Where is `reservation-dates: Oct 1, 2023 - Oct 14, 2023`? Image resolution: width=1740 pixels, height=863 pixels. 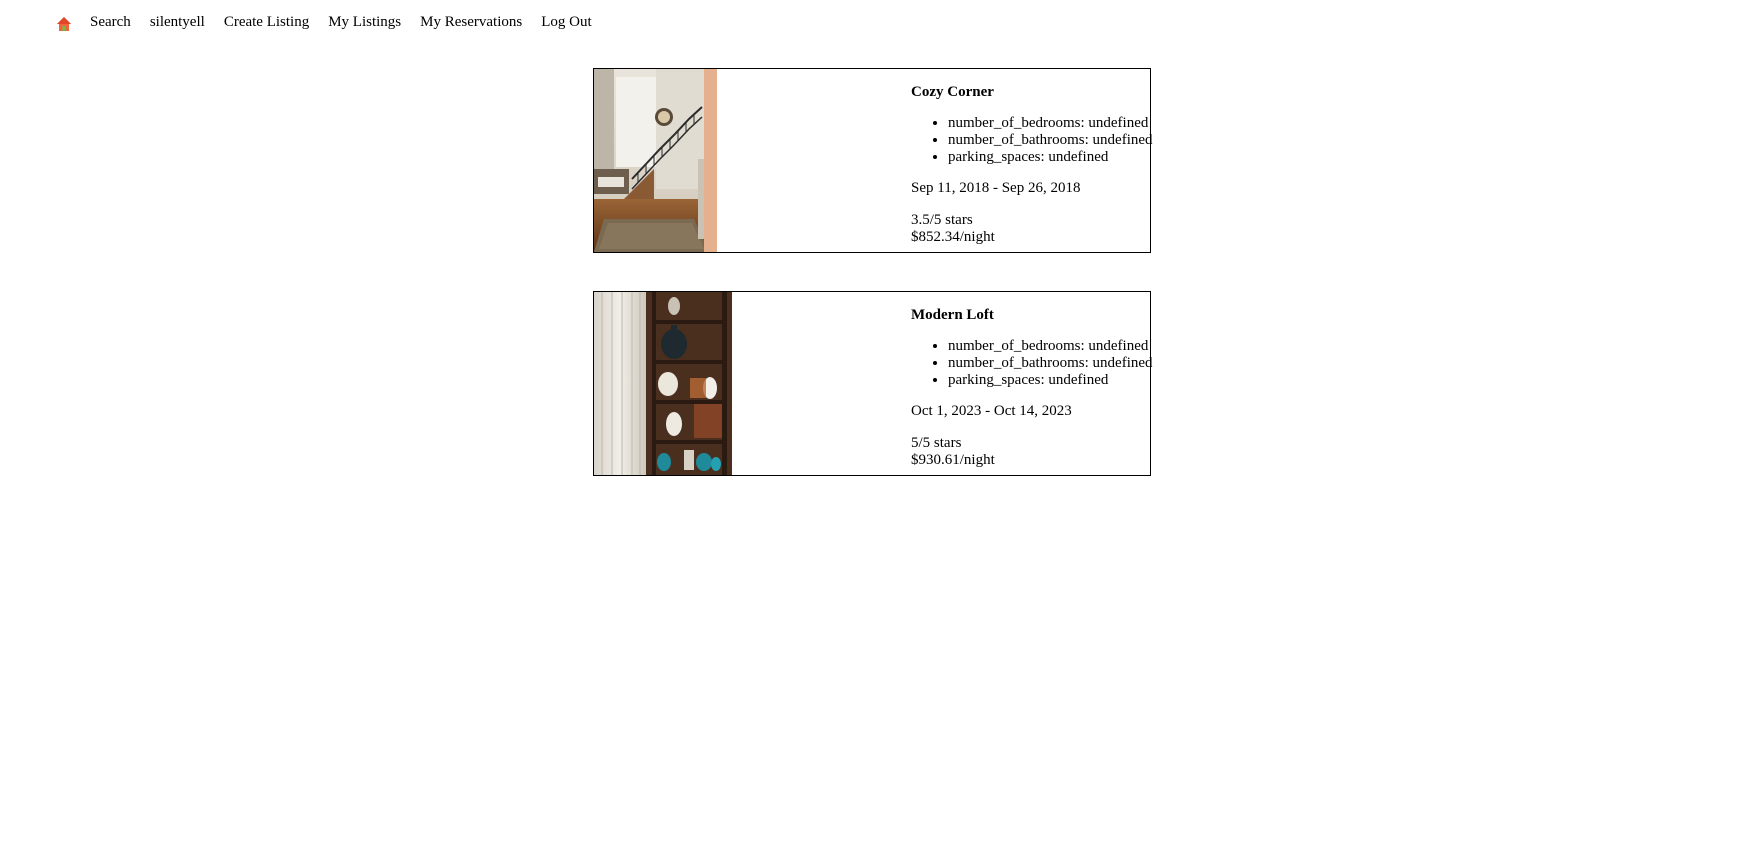 reservation-dates: Oct 1, 2023 - Oct 14, 2023 is located at coordinates (991, 411).